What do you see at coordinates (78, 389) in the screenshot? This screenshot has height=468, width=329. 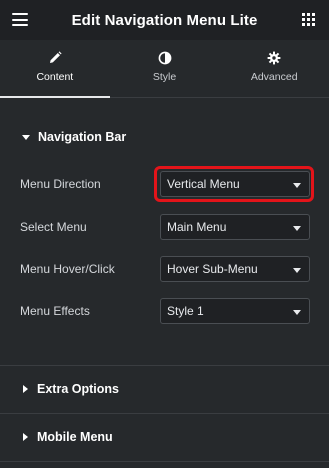 I see `section-title: Extra Options` at bounding box center [78, 389].